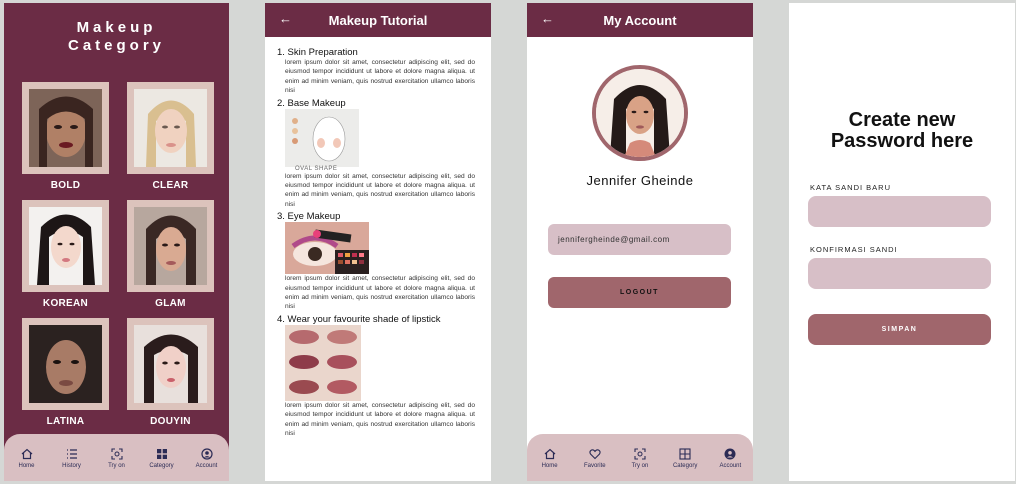 The height and width of the screenshot is (484, 1016). I want to click on email-field: jennifergheinde@gmail.com, so click(639, 239).